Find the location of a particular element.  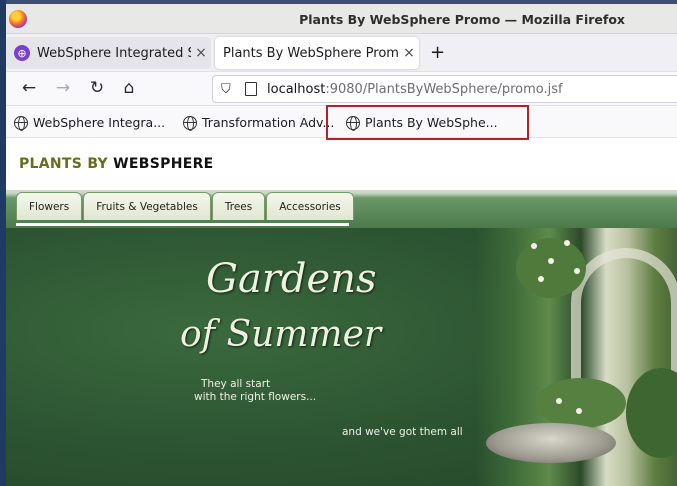

banner-title-line2: of Summer is located at coordinates (281, 334).